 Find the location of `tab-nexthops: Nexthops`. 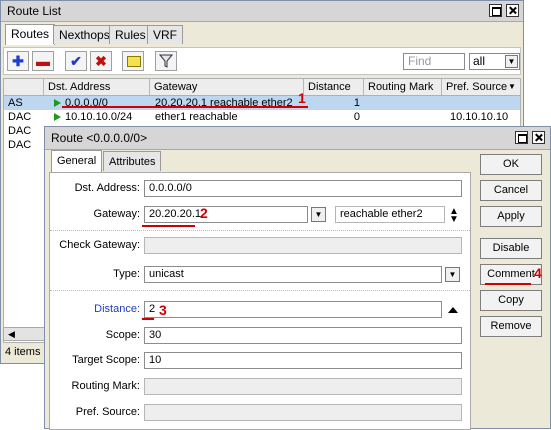

tab-nexthops: Nexthops is located at coordinates (84, 34).